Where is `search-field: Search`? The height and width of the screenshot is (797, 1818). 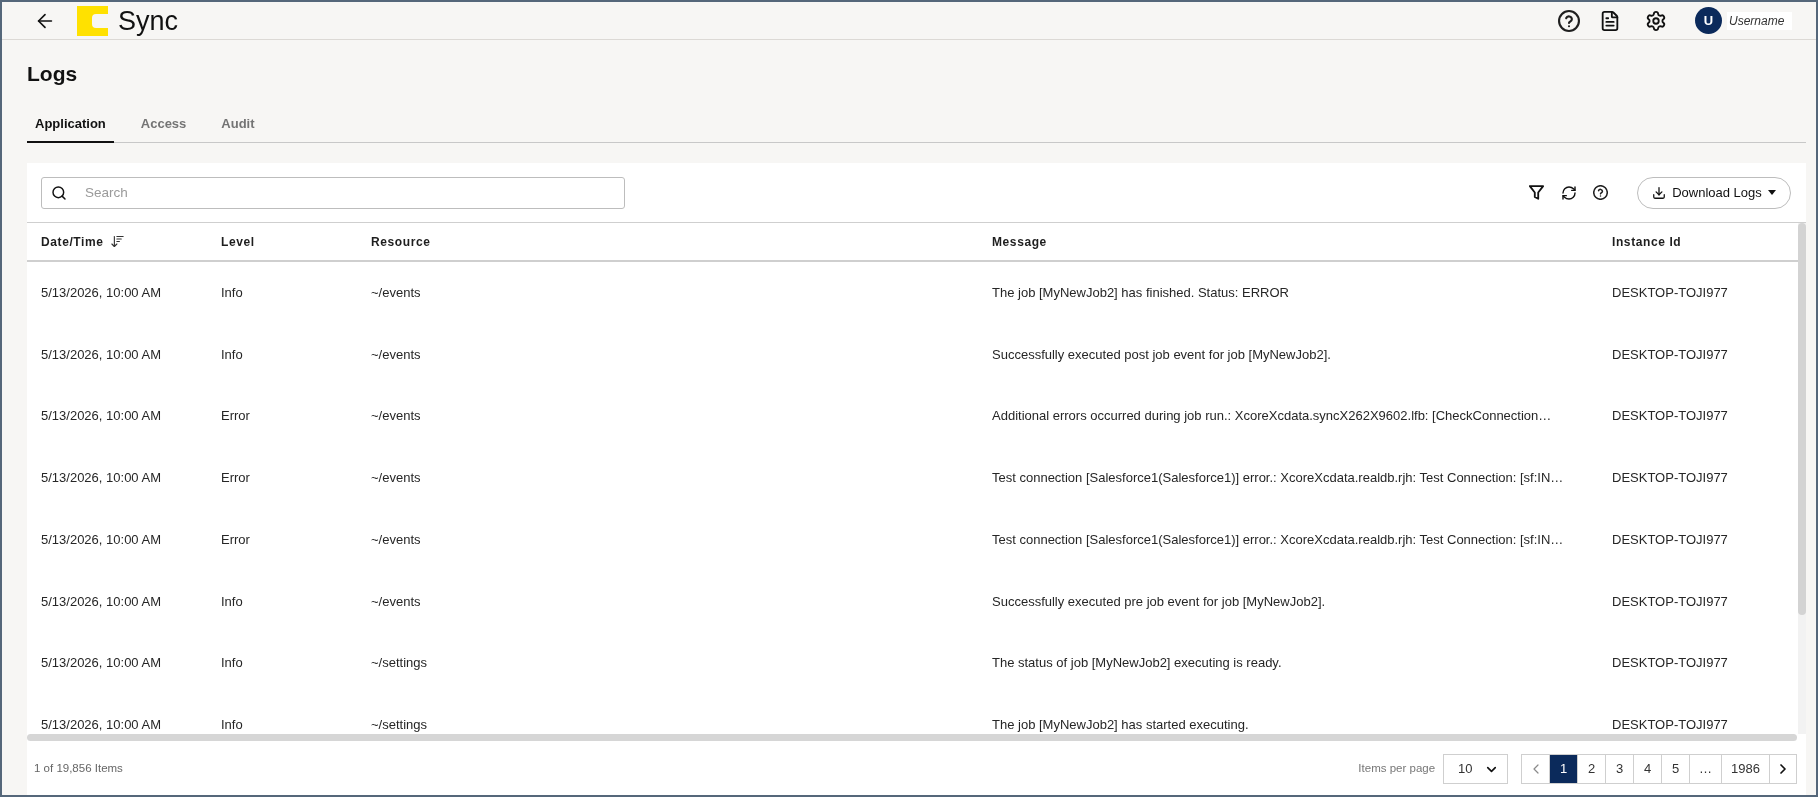 search-field: Search is located at coordinates (333, 192).